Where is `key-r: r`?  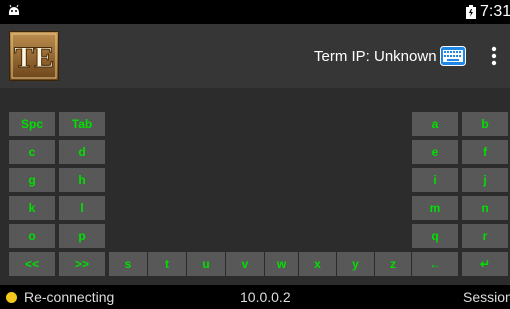
key-r: r is located at coordinates (485, 236).